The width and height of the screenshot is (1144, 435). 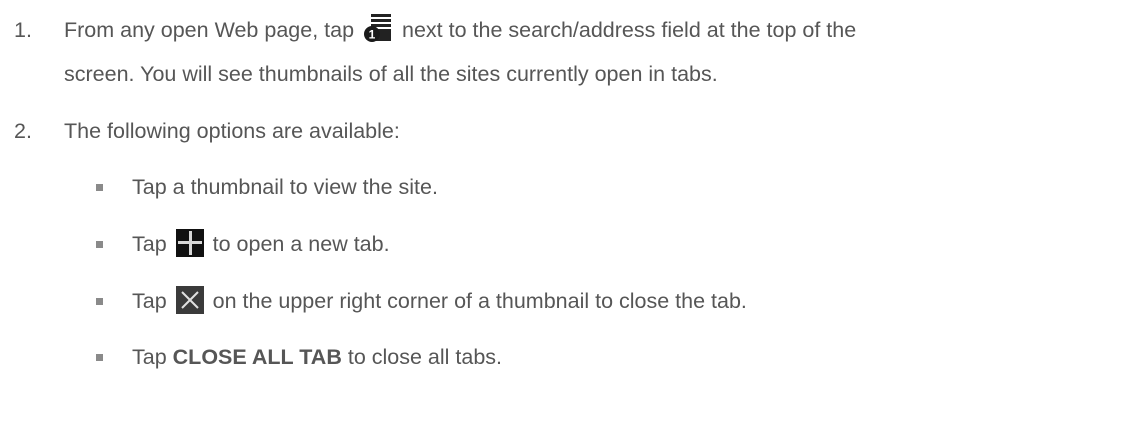 I want to click on option-text: Tap a thumbnail to view the site., so click(x=285, y=187).